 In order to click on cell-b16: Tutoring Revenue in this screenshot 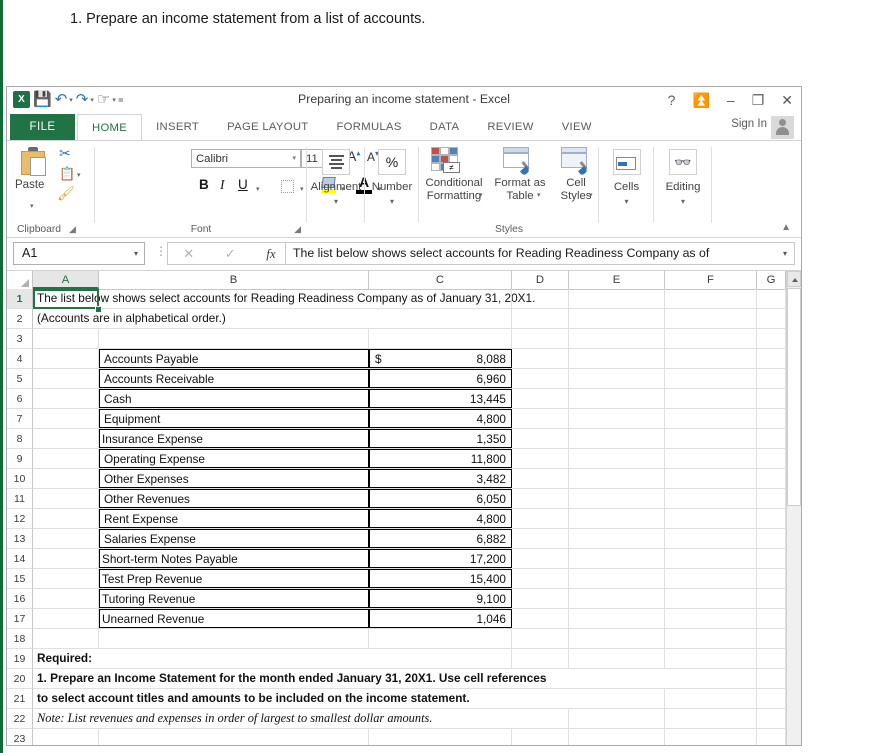, I will do `click(234, 598)`.